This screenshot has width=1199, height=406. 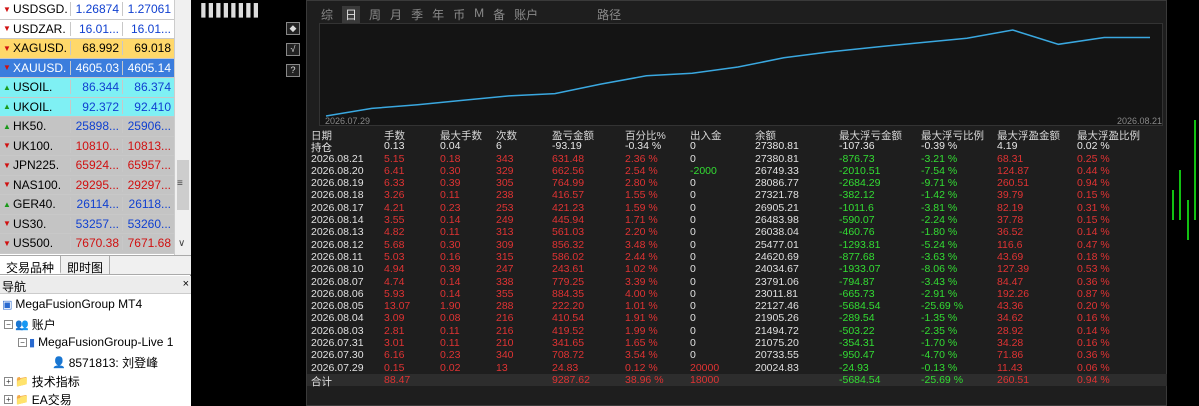 I want to click on toolbar-glyphs: ▐▐▐▐▐▐▐▐, so click(x=227, y=10).